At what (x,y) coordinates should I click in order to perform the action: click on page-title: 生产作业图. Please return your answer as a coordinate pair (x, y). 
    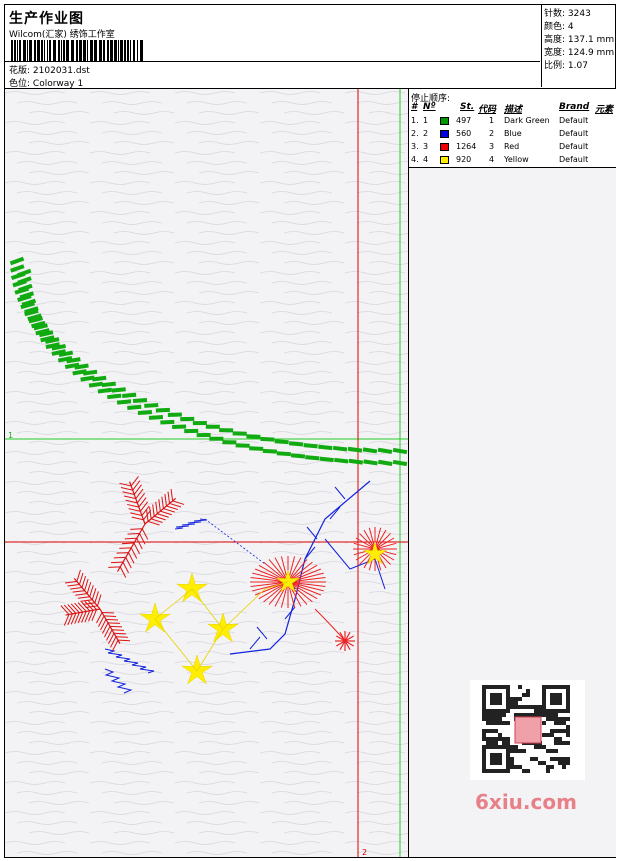
    Looking at the image, I should click on (46, 19).